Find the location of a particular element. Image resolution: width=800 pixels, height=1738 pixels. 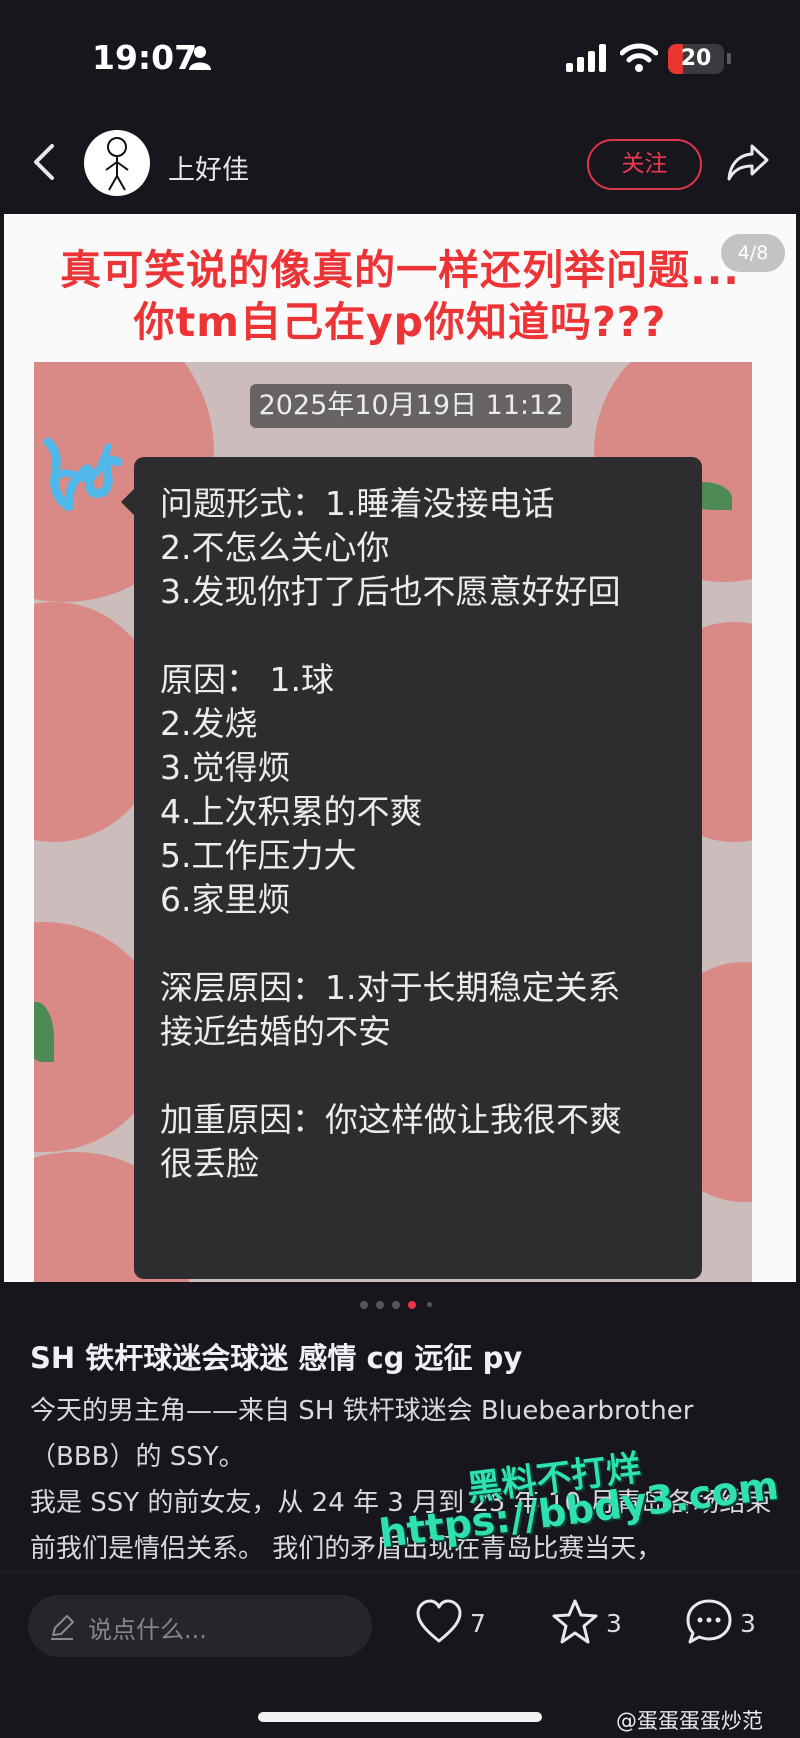

pencil-icon is located at coordinates (62, 1627).